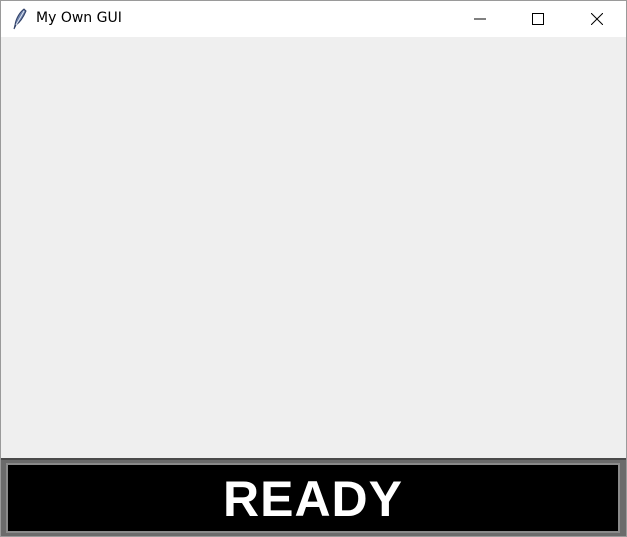 This screenshot has height=537, width=627. Describe the element at coordinates (20, 19) in the screenshot. I see `tk-feather-icon` at that location.